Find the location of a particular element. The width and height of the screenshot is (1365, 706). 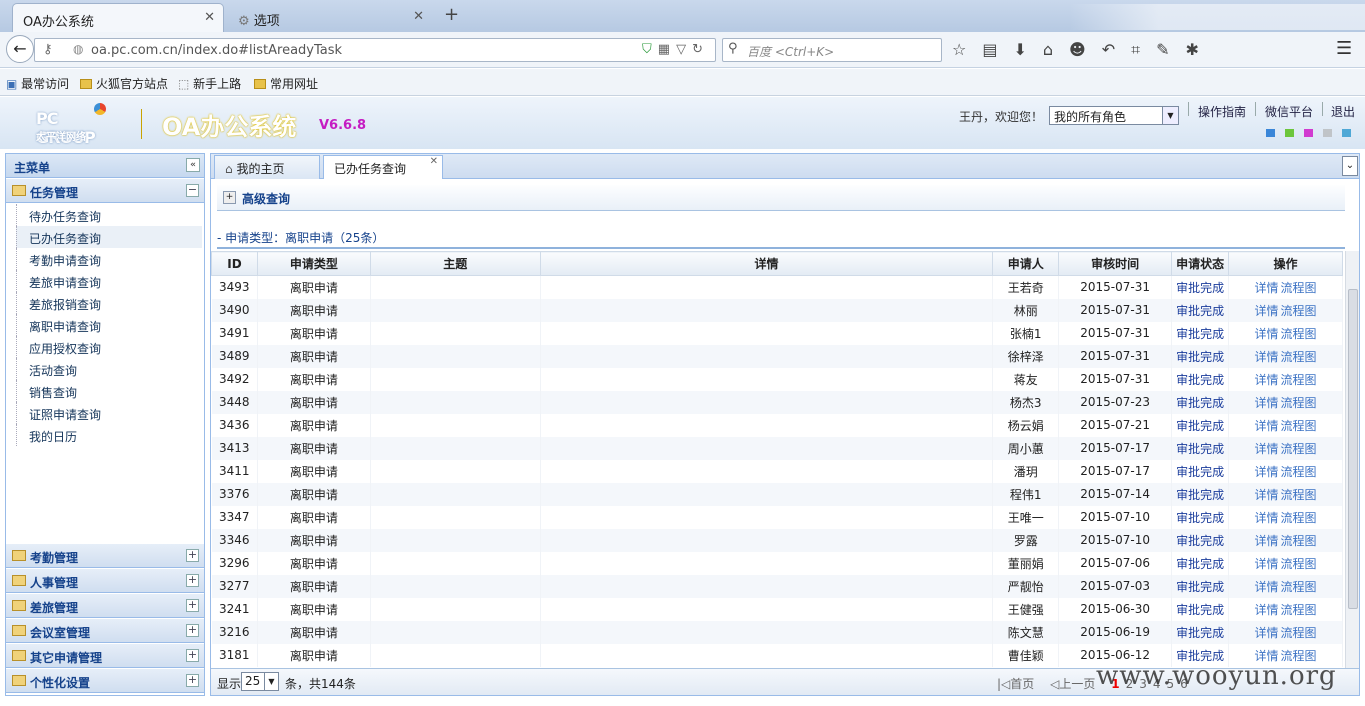

sidebar-item: 差旅报销查询 is located at coordinates (109, 303).